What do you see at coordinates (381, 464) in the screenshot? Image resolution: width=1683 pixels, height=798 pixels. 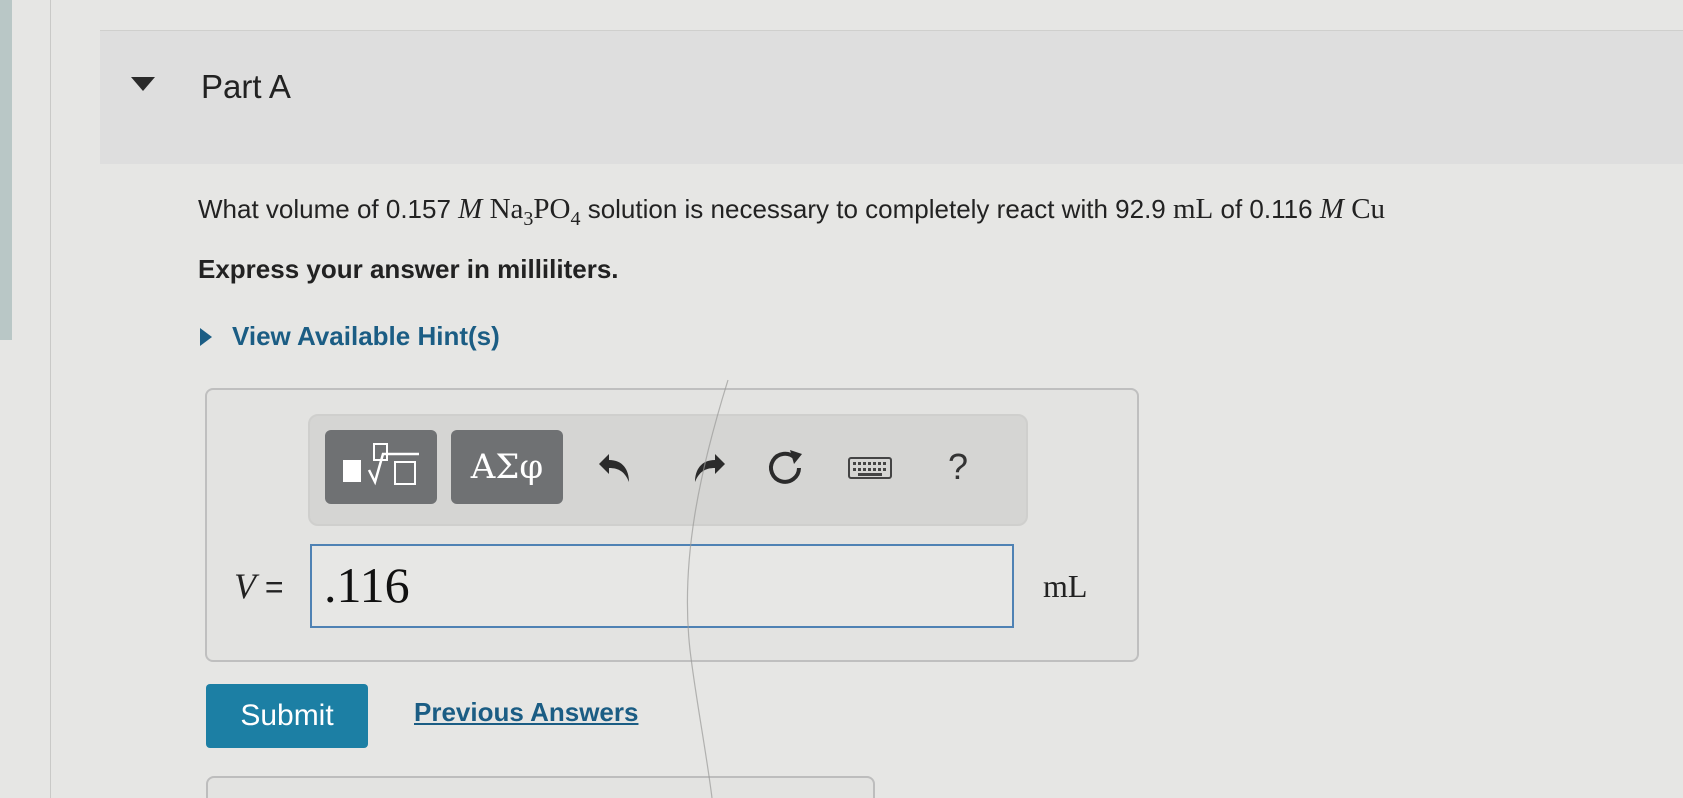 I see `templates-icon` at bounding box center [381, 464].